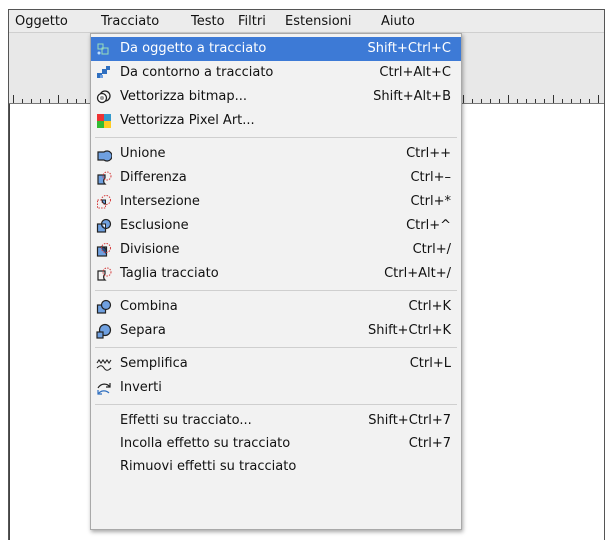 Image resolution: width=612 pixels, height=540 pixels. What do you see at coordinates (431, 249) in the screenshot?
I see `menu-item-shortcut: Ctrl+/` at bounding box center [431, 249].